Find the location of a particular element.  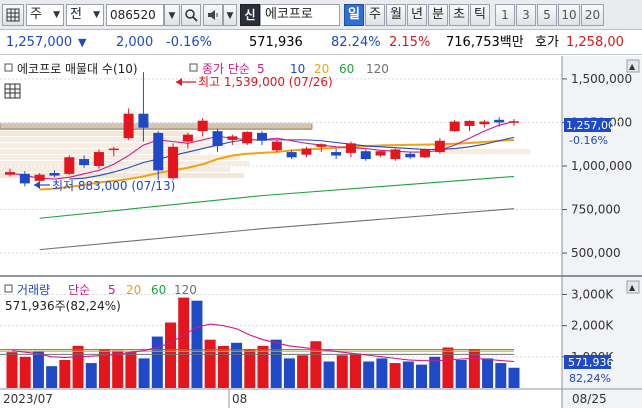

count-button: 20 is located at coordinates (592, 15).